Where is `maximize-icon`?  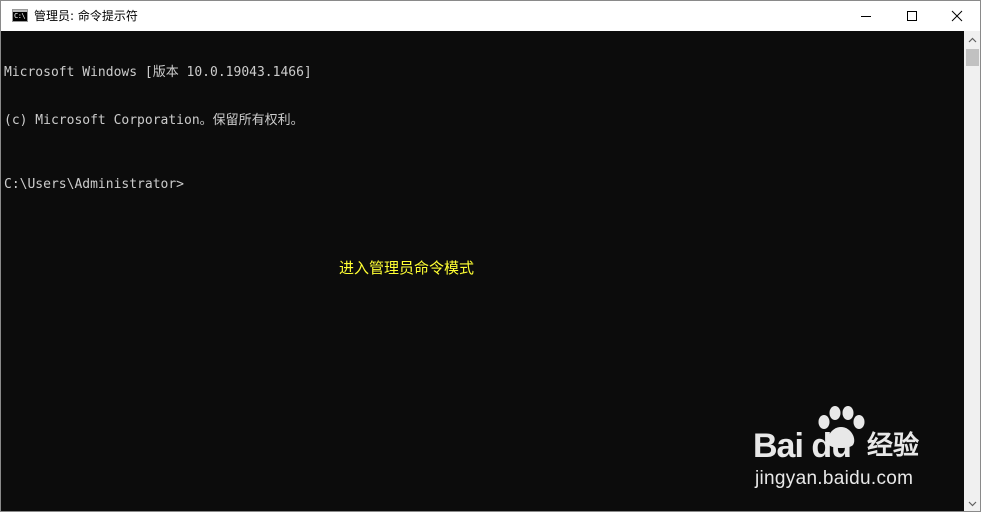 maximize-icon is located at coordinates (912, 16).